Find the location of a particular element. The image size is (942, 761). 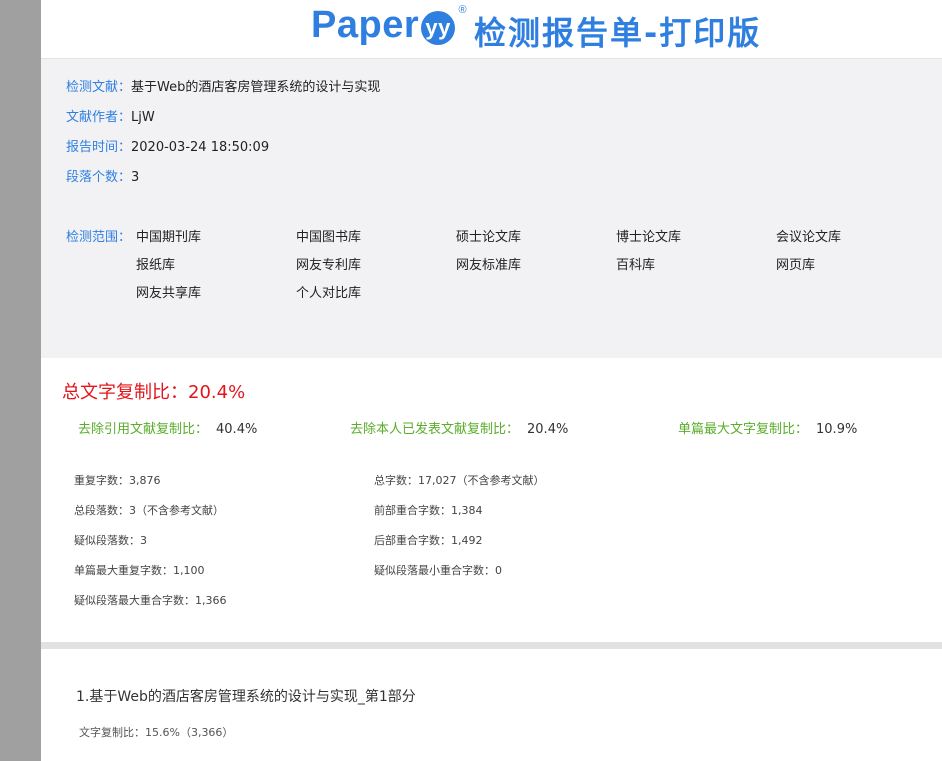

scope-item: 网页库 is located at coordinates (796, 265).